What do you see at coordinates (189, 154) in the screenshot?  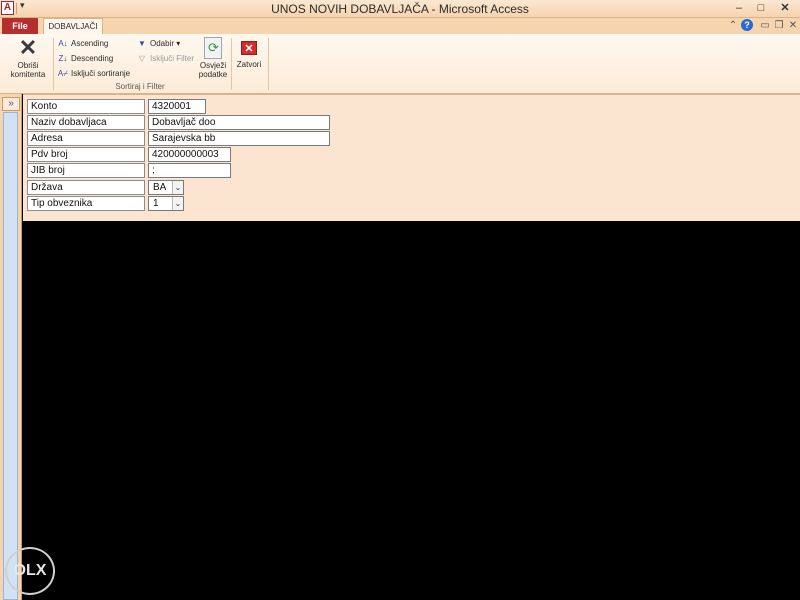 I see `pdv-broj-field: 420000000003` at bounding box center [189, 154].